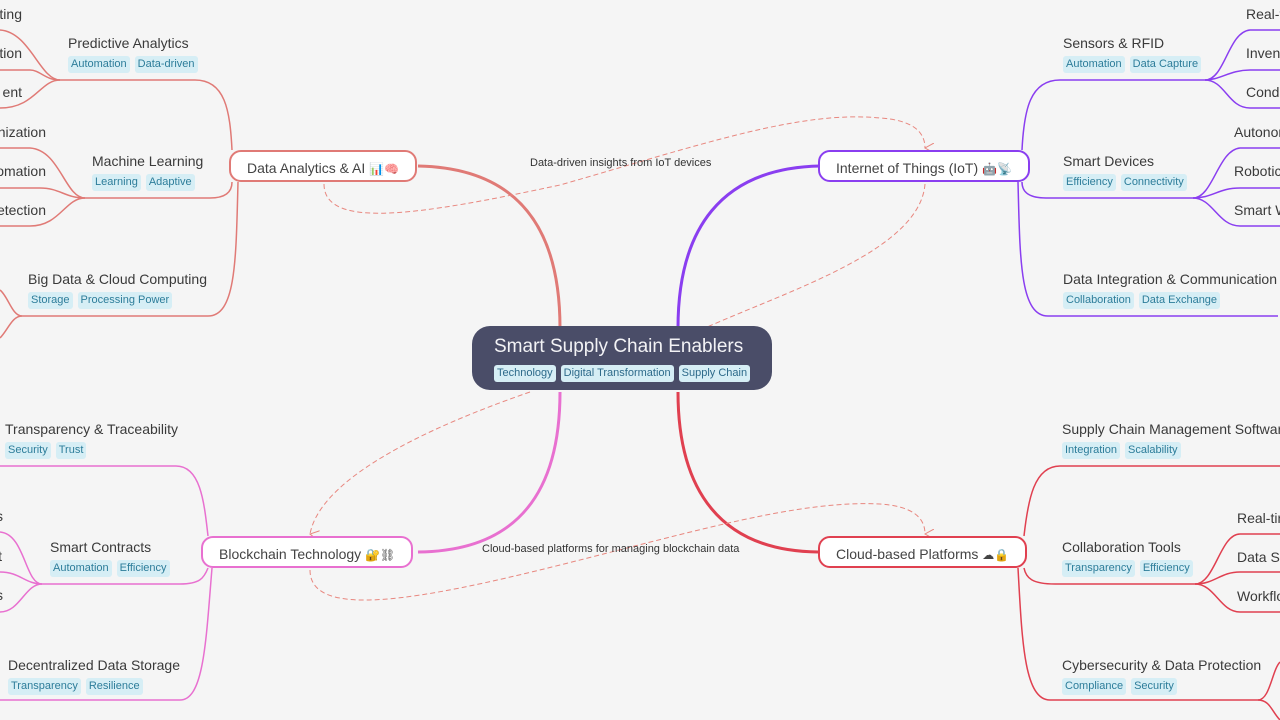 The height and width of the screenshot is (720, 1280). What do you see at coordinates (525, 373) in the screenshot?
I see `root-tag: Technology` at bounding box center [525, 373].